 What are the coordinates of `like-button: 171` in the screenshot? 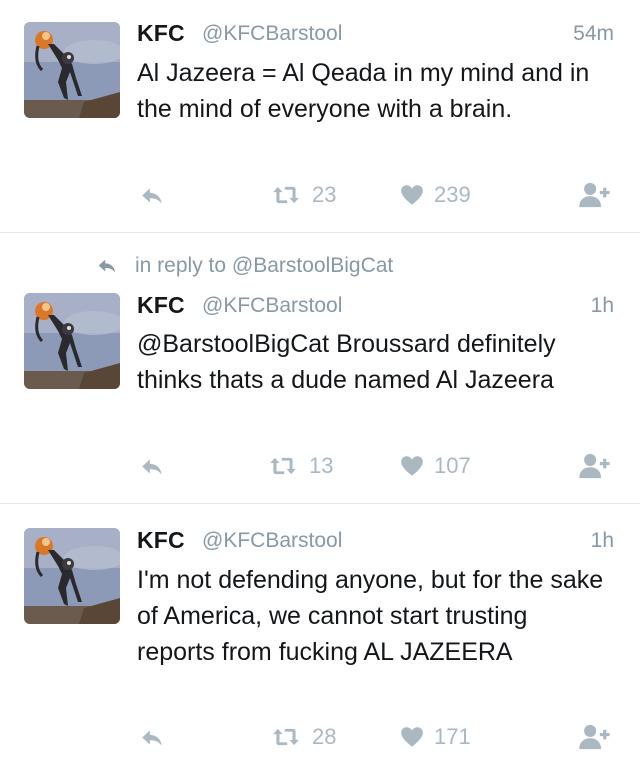 It's located at (434, 737).